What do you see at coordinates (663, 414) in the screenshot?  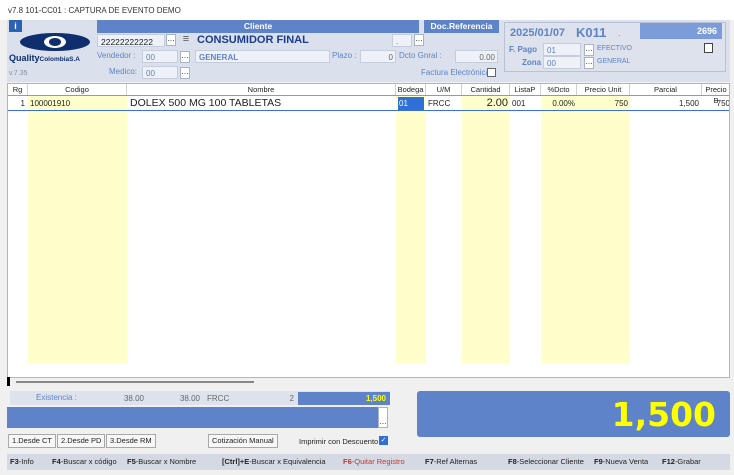 I see `total-value: 1,500` at bounding box center [663, 414].